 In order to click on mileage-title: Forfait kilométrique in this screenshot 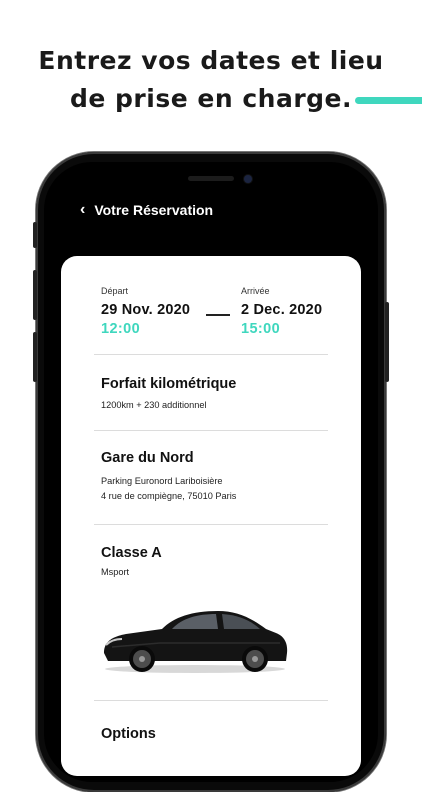, I will do `click(168, 384)`.